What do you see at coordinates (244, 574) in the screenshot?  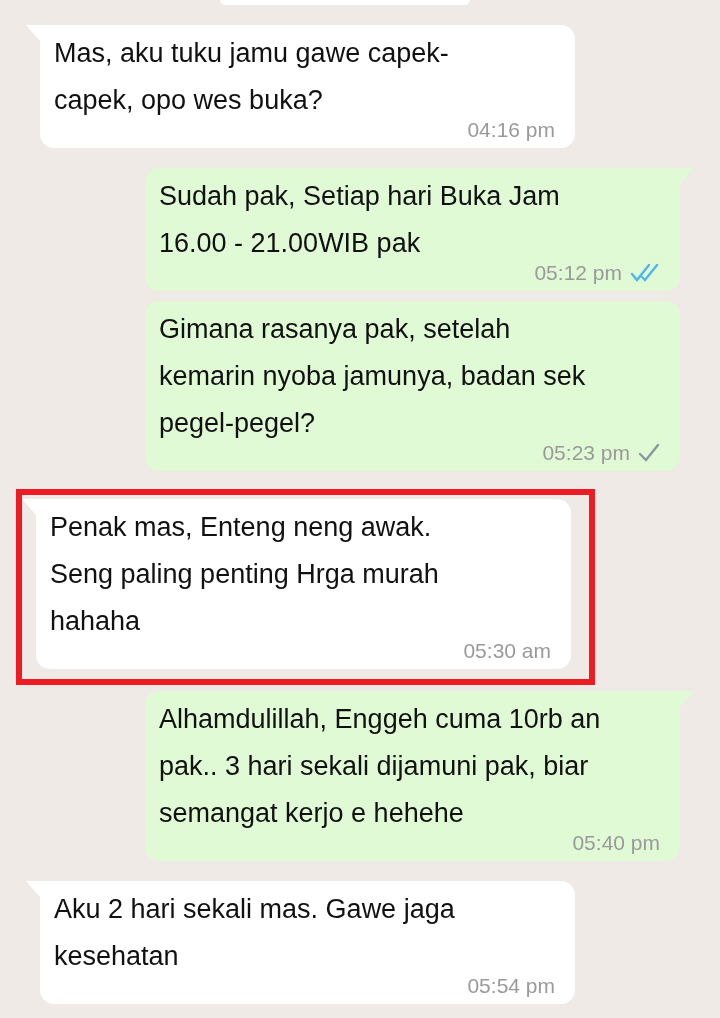 I see `message-text: Penak mas, Enteng neng awak. Seng paling penting Hrga murah hahaha` at bounding box center [244, 574].